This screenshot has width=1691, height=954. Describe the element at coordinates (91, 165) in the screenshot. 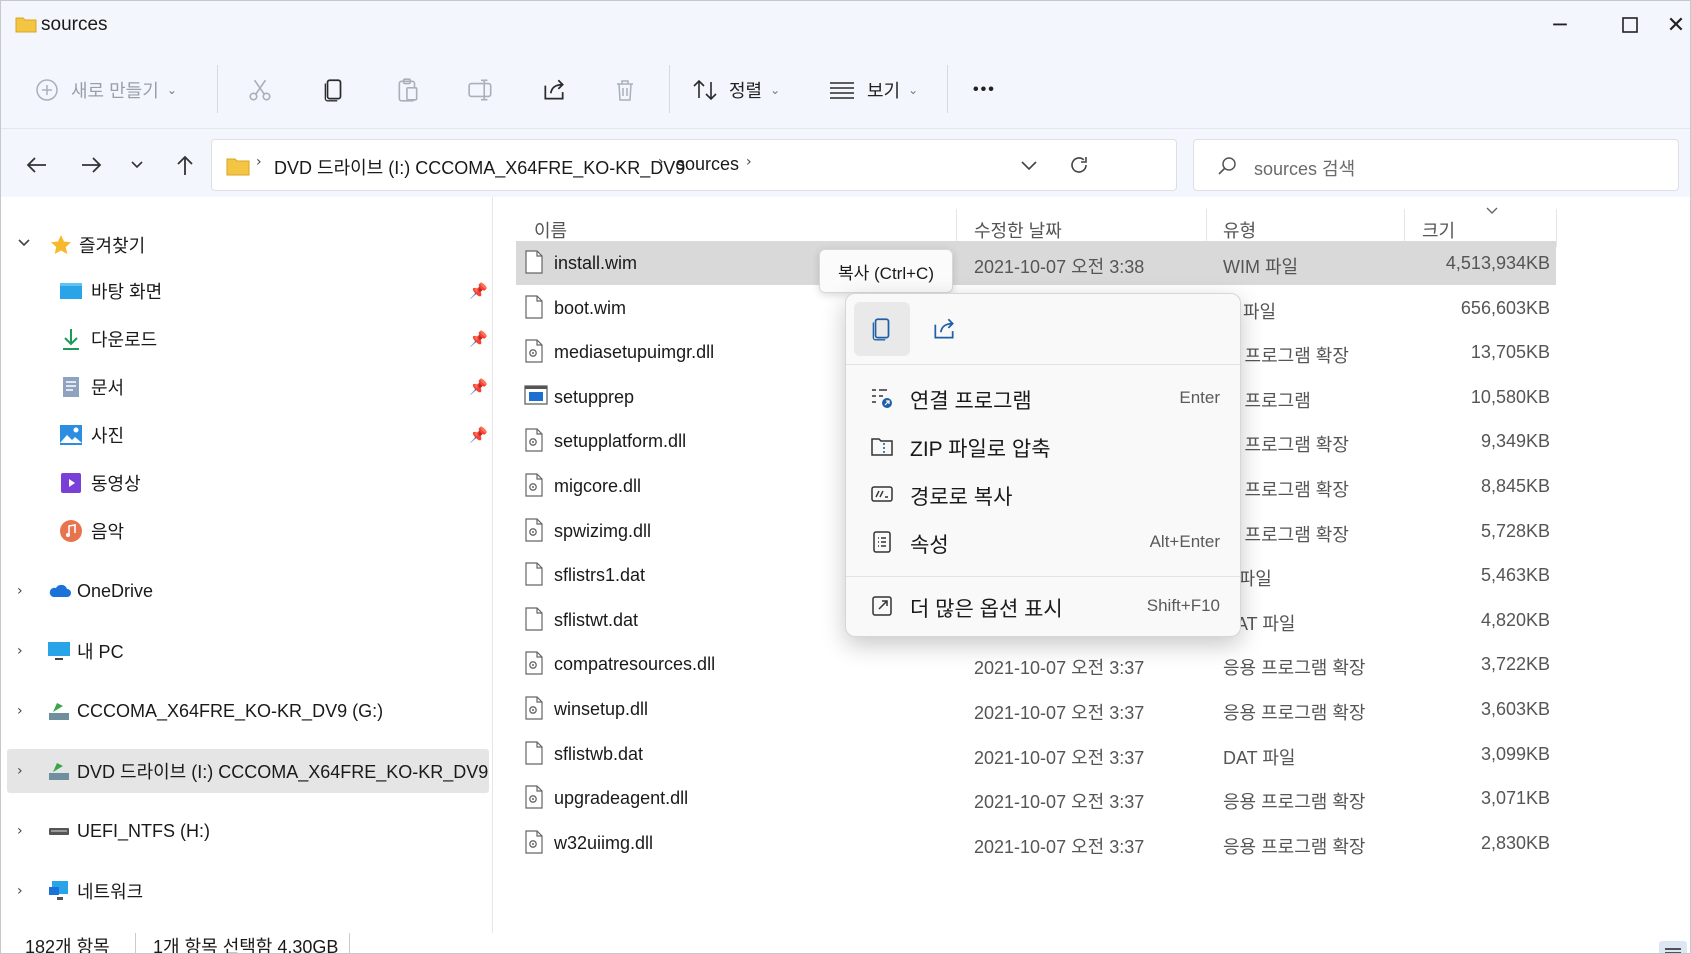

I see `forward-button` at that location.